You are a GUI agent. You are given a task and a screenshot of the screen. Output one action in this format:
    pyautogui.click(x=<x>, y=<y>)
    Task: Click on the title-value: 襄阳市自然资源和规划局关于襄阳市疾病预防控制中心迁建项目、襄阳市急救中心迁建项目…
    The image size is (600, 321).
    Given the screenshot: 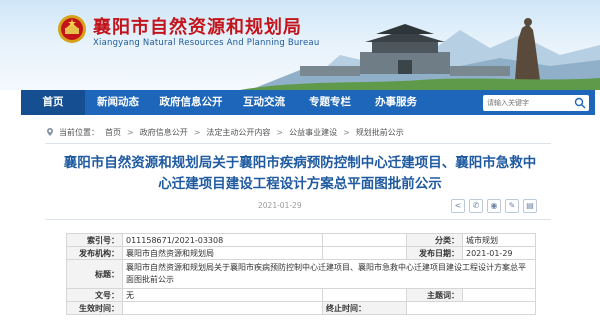 What is the action you would take?
    pyautogui.click(x=329, y=274)
    